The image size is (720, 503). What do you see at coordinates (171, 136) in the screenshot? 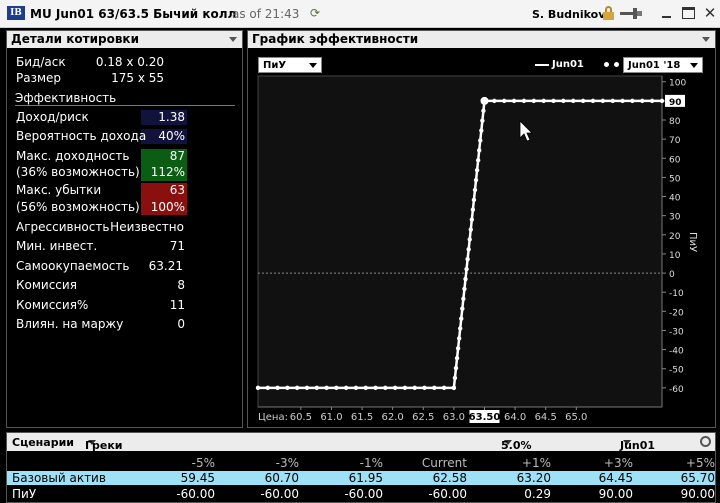
I see `prob-profit-value: 40%` at bounding box center [171, 136].